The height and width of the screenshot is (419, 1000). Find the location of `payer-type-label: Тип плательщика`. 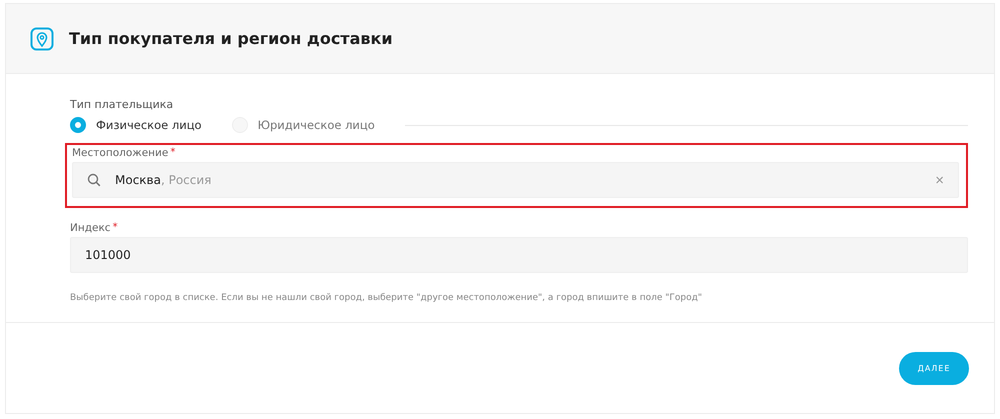

payer-type-label: Тип плательщика is located at coordinates (122, 104).